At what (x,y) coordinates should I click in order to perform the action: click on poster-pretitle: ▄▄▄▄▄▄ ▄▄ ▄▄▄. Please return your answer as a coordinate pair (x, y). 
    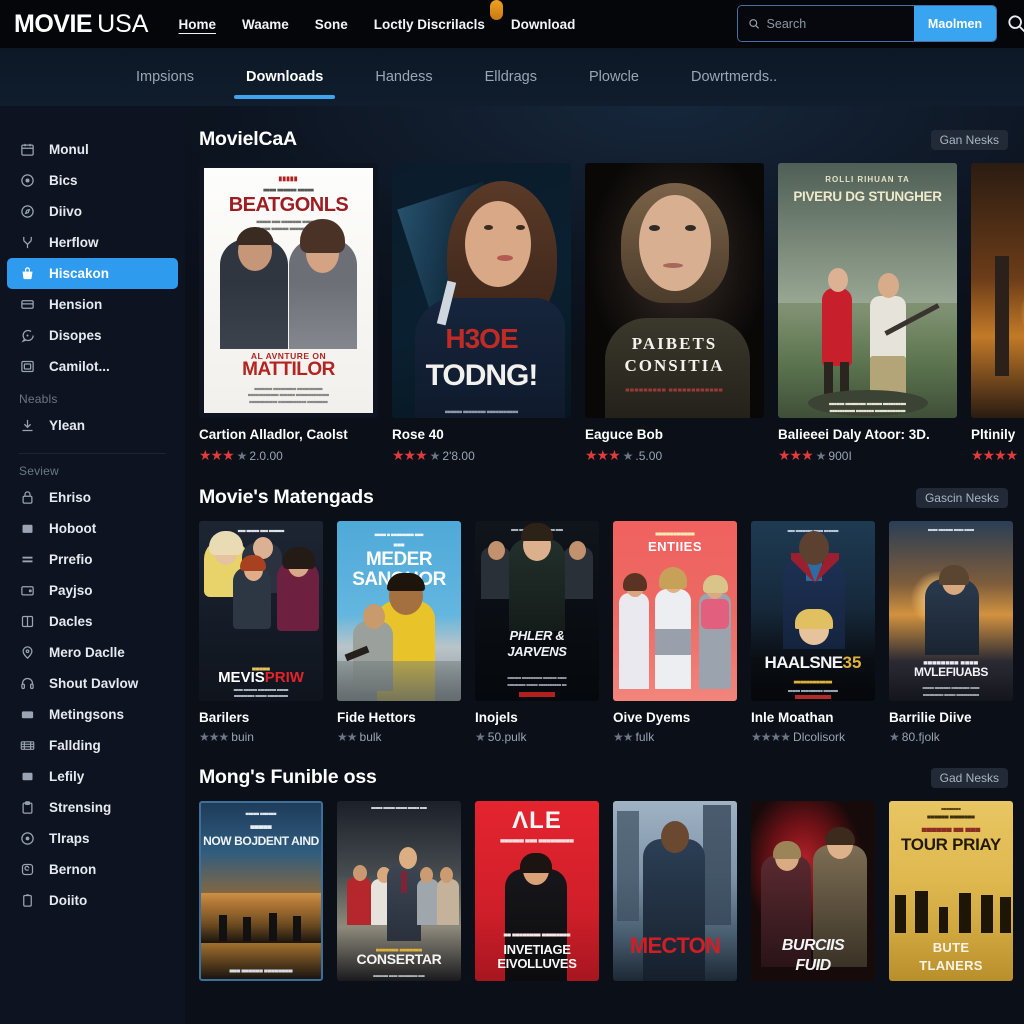
    Looking at the image, I should click on (951, 828).